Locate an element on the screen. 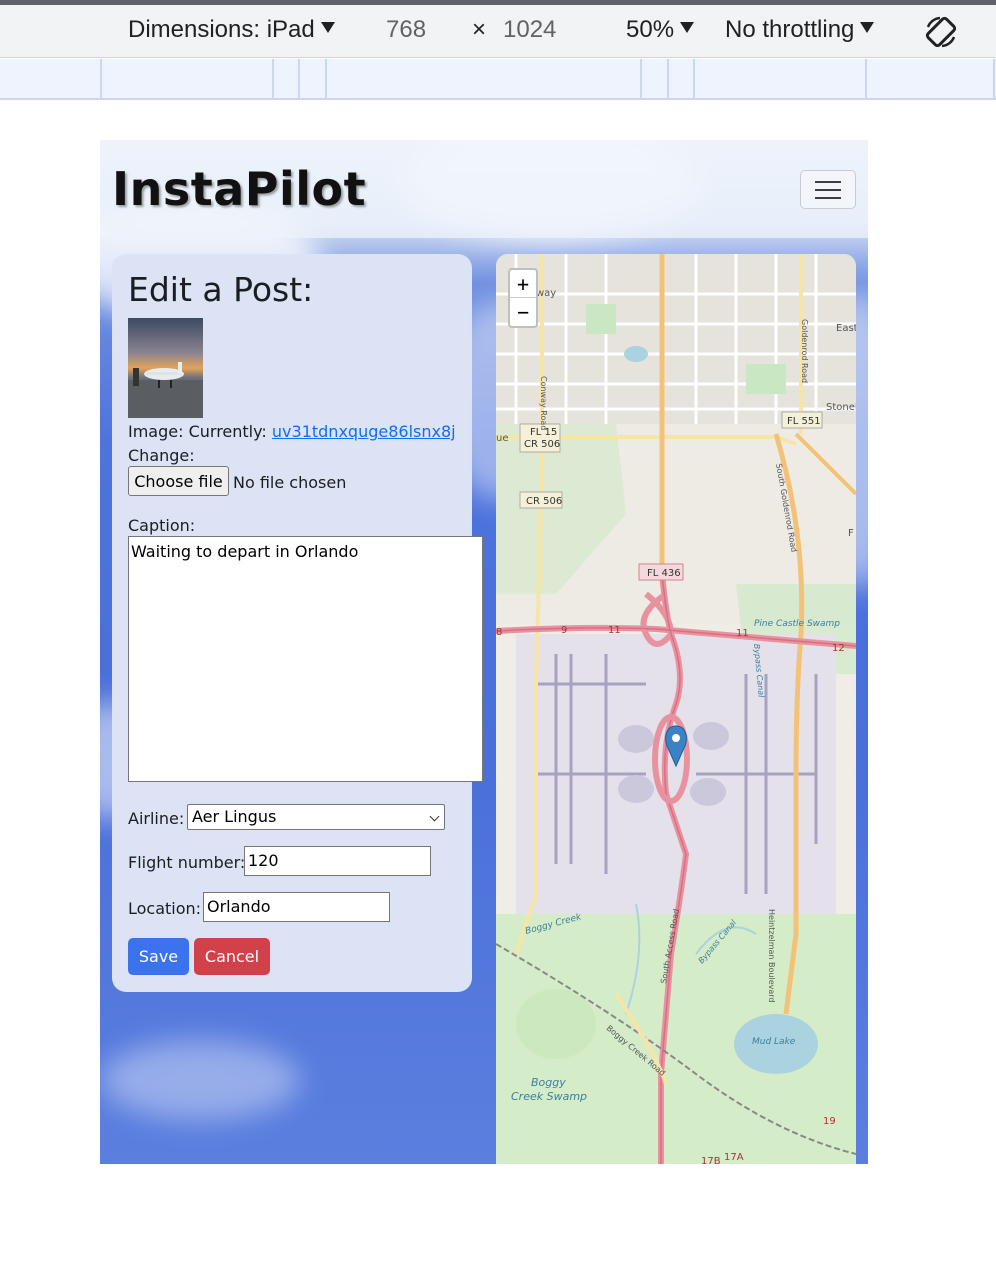 This screenshot has height=1274, width=996. image-current-row: Image: Currently: uv31tdnxquge86lsnx8j is located at coordinates (292, 431).